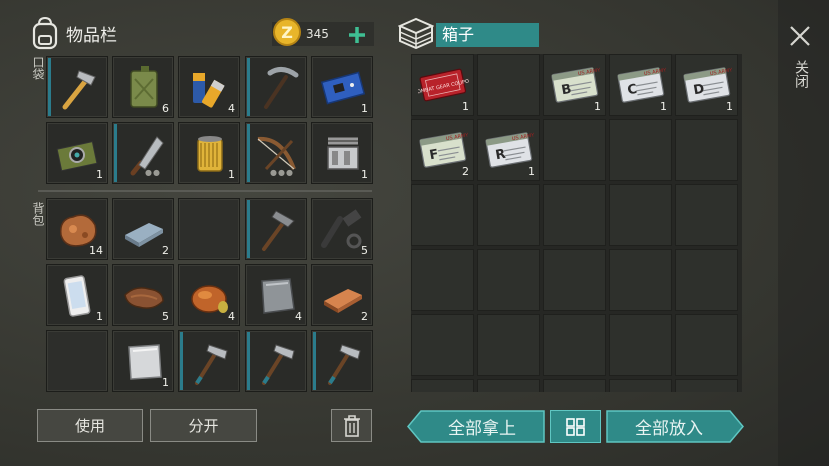  What do you see at coordinates (203, 425) in the screenshot?
I see `split-button: 分开` at bounding box center [203, 425].